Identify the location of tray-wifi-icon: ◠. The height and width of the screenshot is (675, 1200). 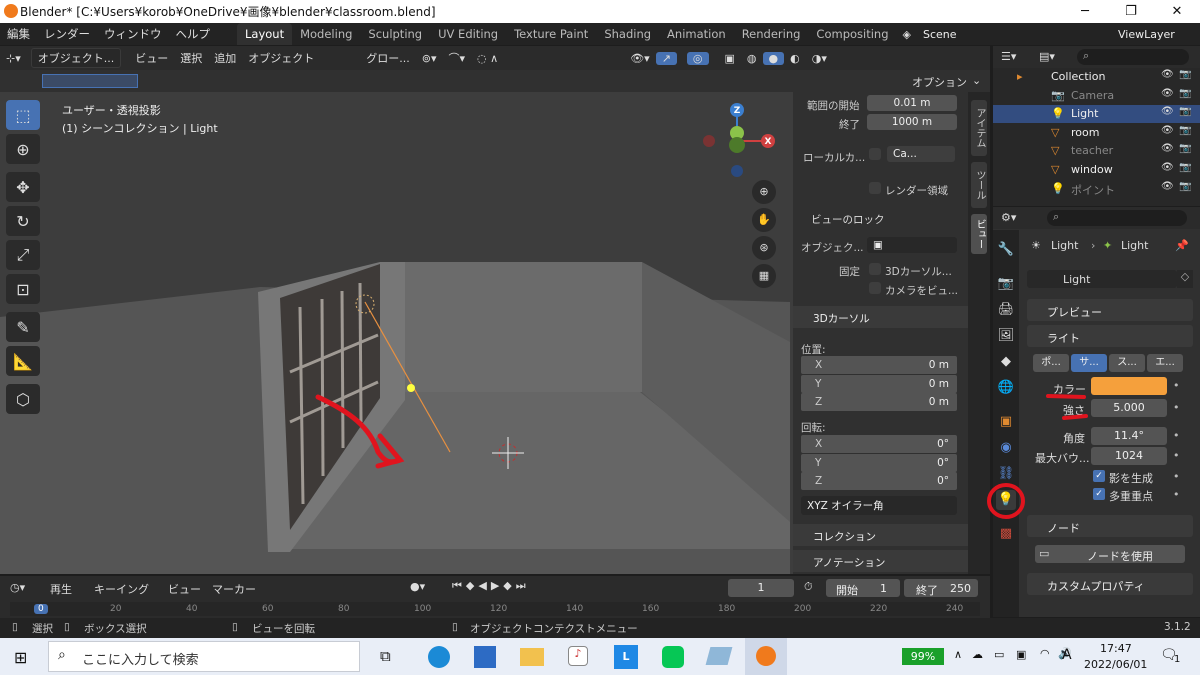
(1045, 653).